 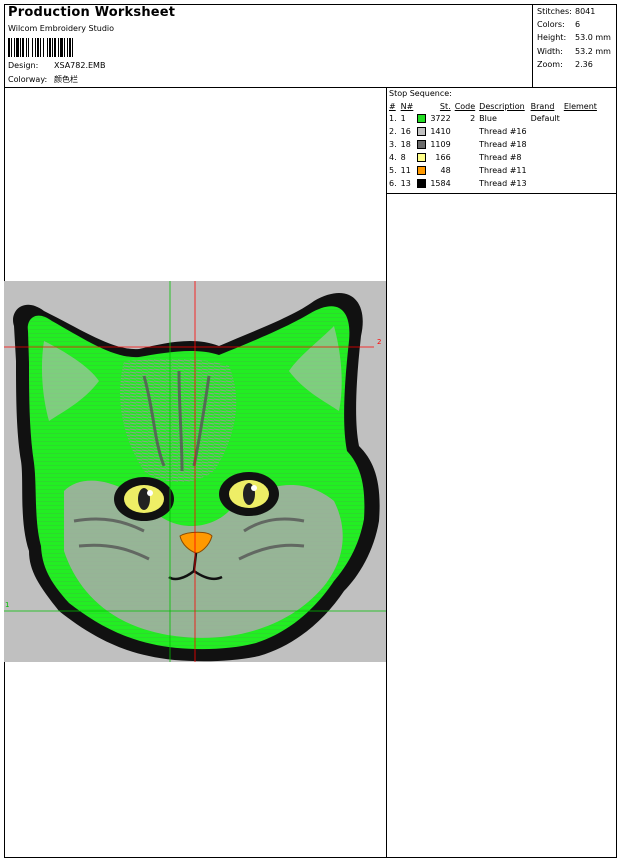 What do you see at coordinates (66, 79) in the screenshot?
I see `colorway-value: 颜色栏` at bounding box center [66, 79].